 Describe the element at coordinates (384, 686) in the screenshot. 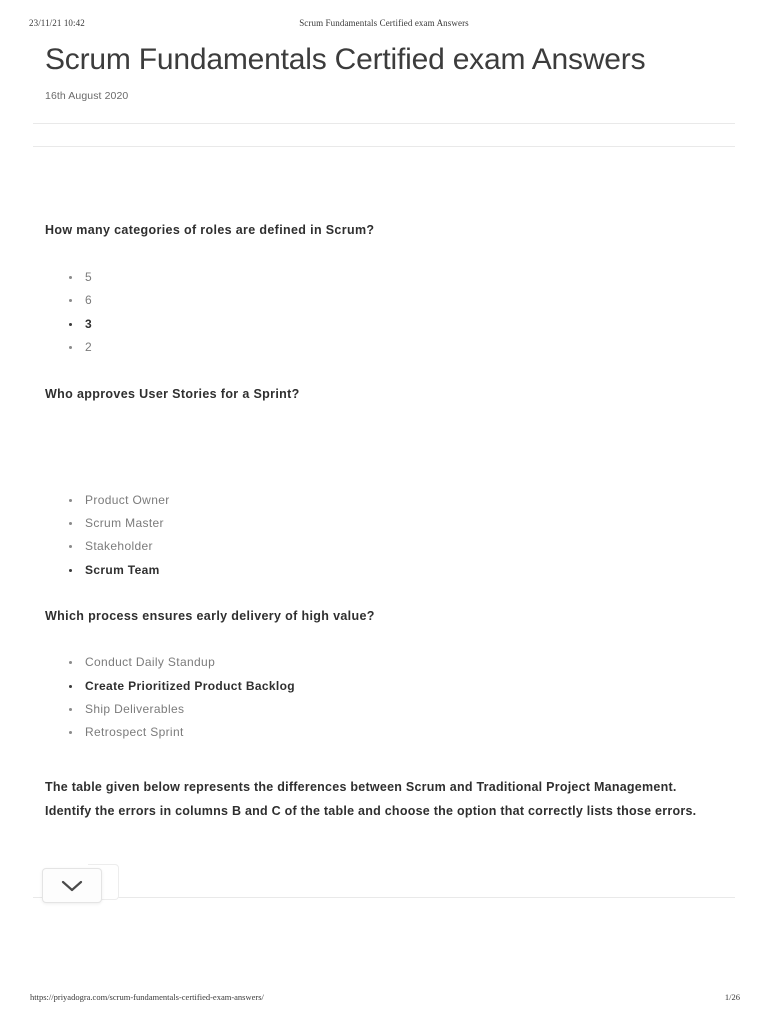

I see `option-item-correct: Create Prioritized Product Backlog` at that location.